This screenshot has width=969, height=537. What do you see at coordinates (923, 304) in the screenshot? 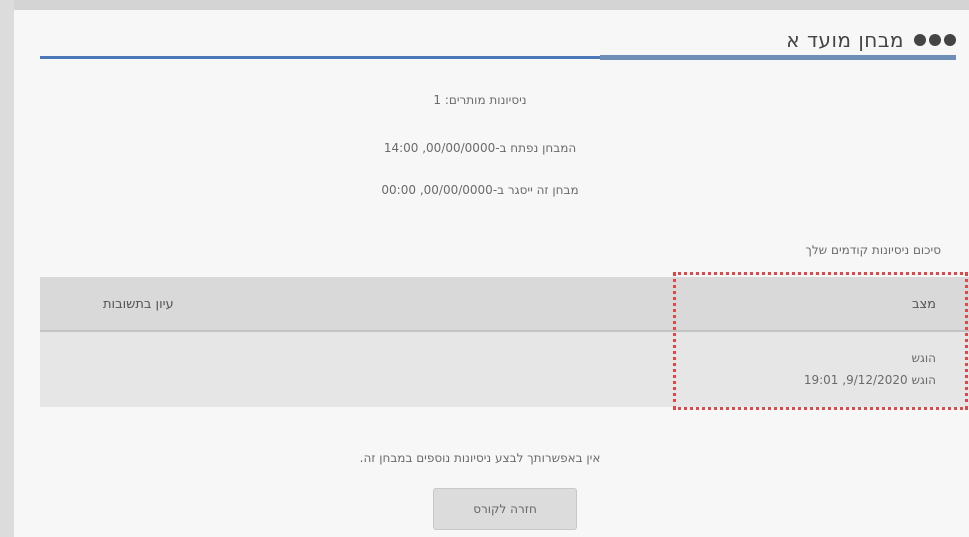
I see `status-column-header: מצב` at bounding box center [923, 304].